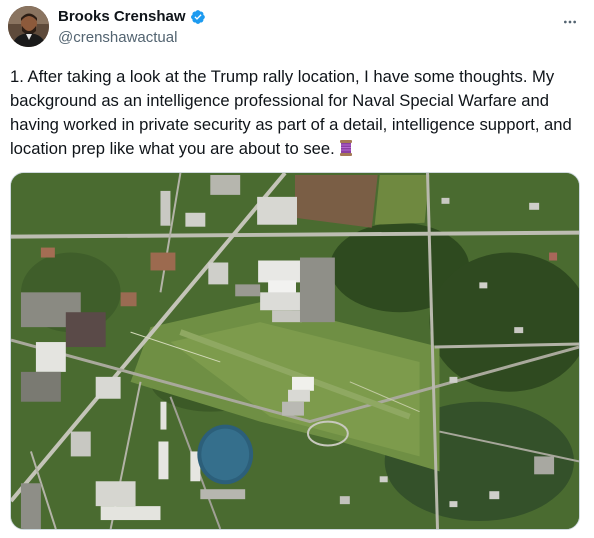 The height and width of the screenshot is (538, 594). I want to click on thread-spool-icon, so click(346, 148).